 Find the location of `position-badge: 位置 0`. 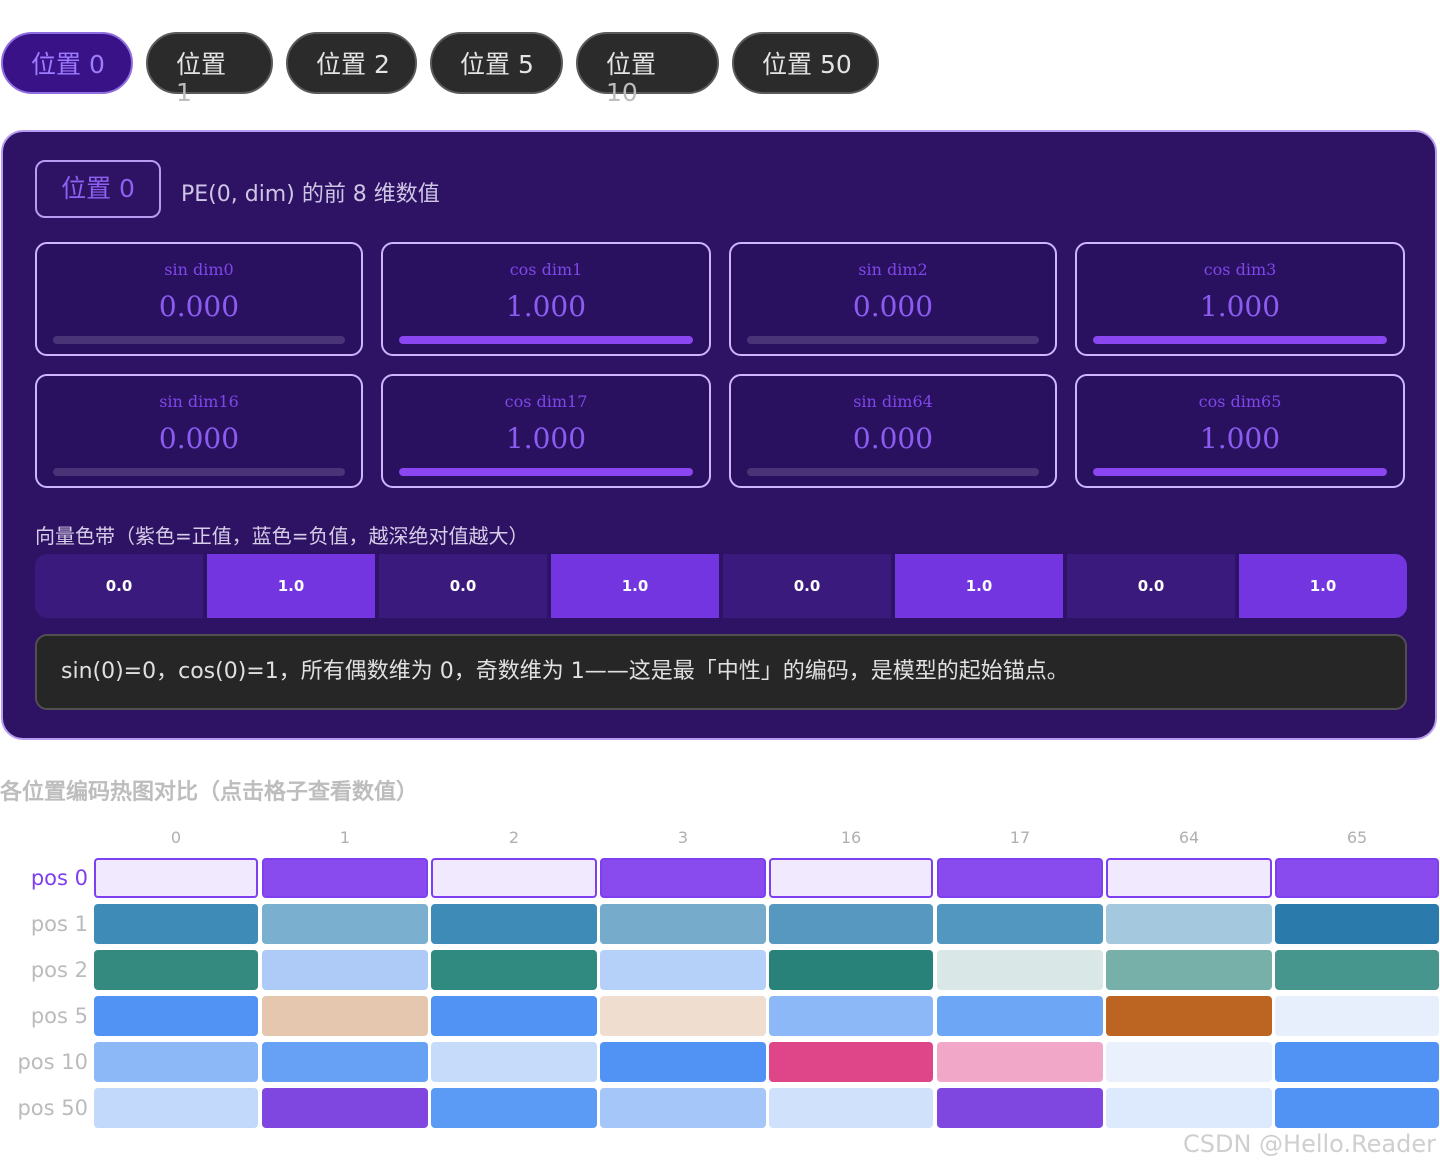

position-badge: 位置 0 is located at coordinates (98, 189).